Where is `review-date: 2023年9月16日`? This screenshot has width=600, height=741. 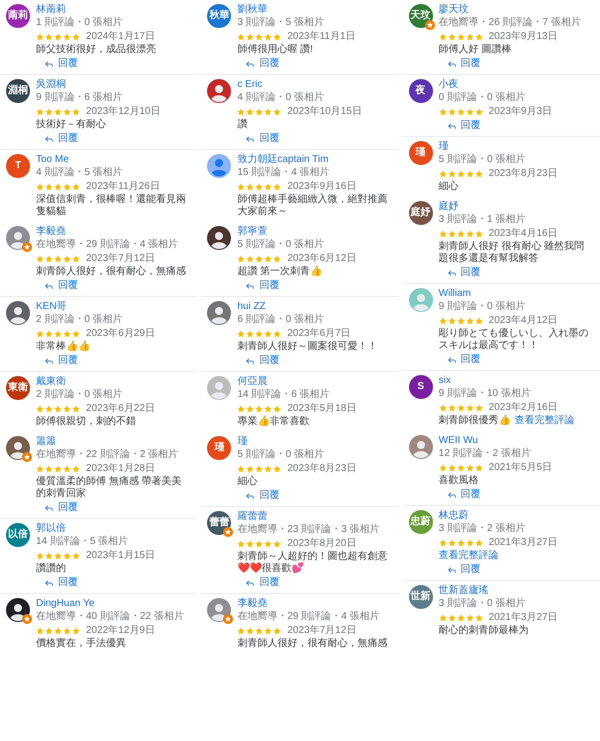 review-date: 2023年9月16日 is located at coordinates (321, 187).